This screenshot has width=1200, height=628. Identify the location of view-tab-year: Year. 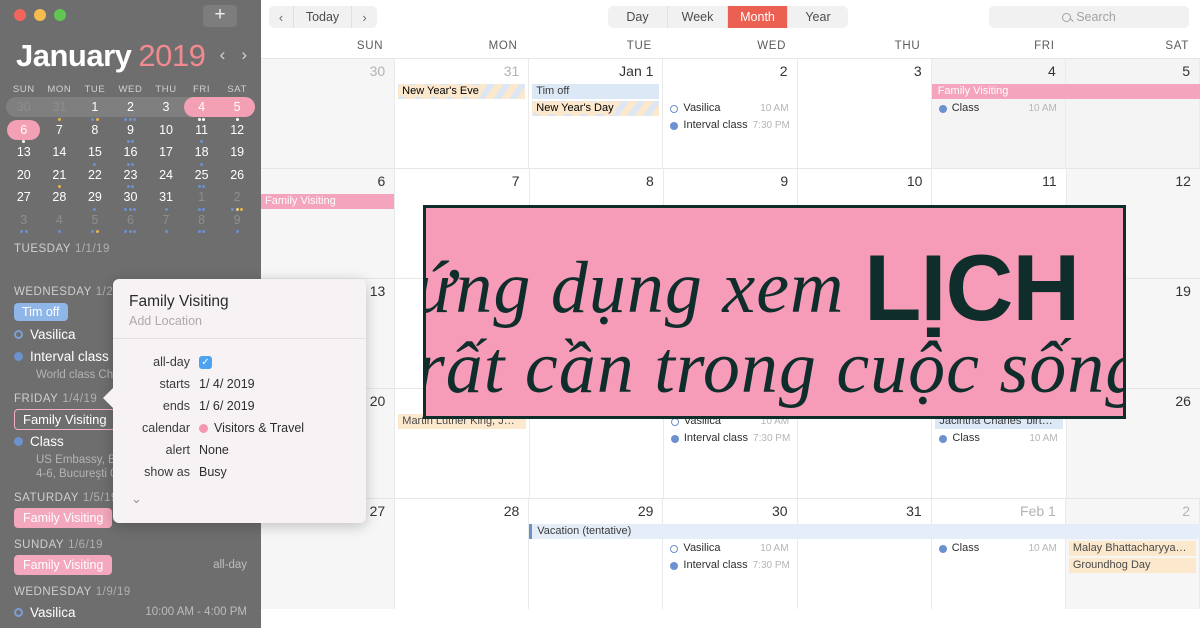
(818, 17).